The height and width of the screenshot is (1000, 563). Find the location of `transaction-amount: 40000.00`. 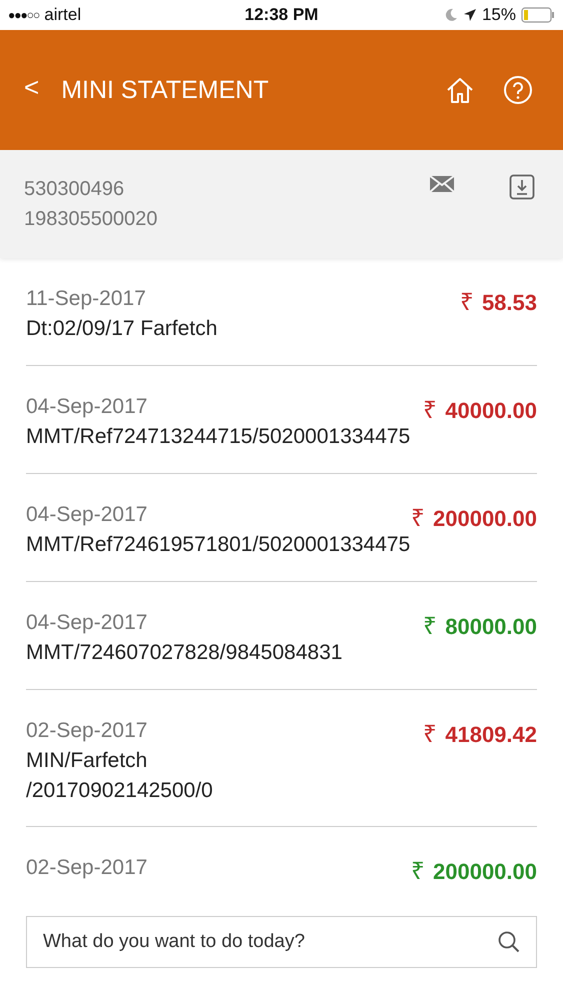

transaction-amount: 40000.00 is located at coordinates (491, 411).